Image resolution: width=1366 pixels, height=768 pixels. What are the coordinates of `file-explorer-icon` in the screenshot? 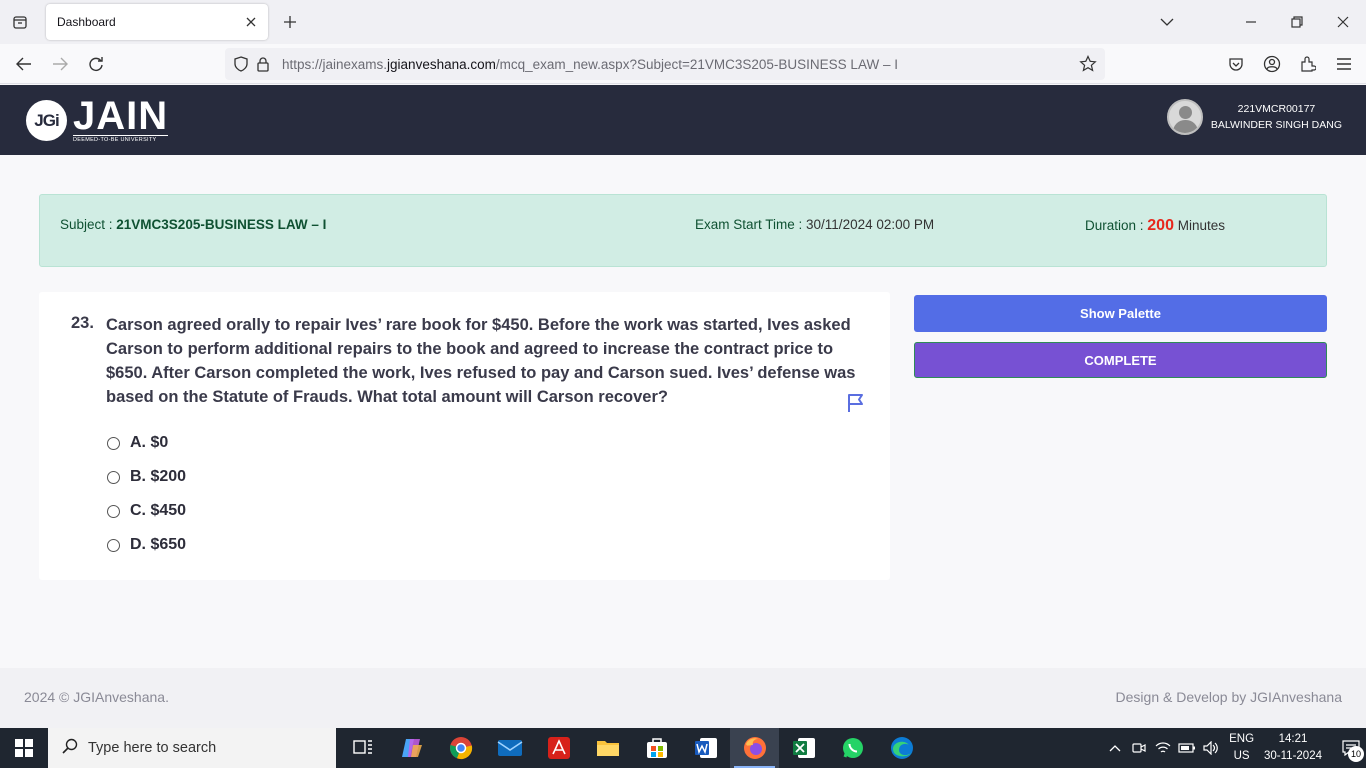 It's located at (607, 748).